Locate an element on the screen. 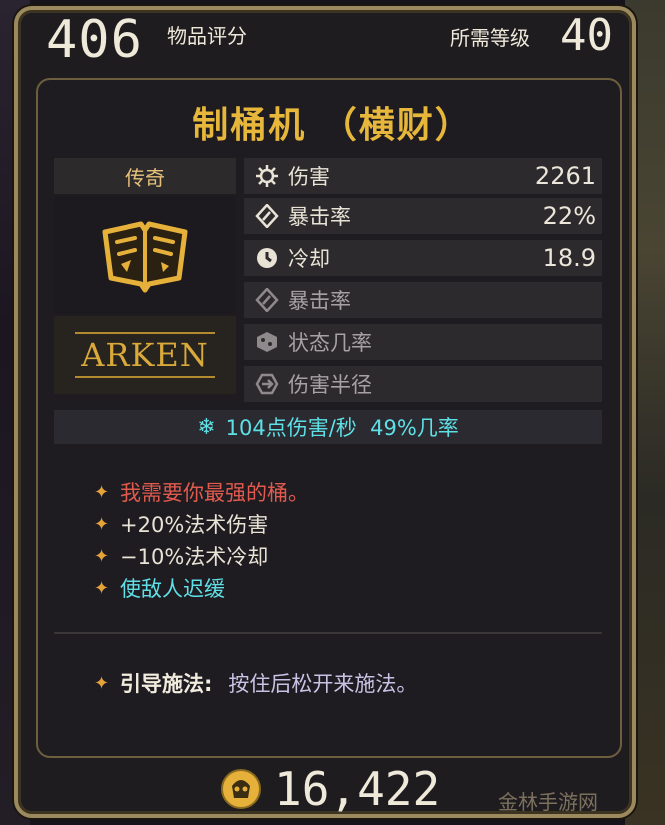  cooldown-icon is located at coordinates (267, 258).